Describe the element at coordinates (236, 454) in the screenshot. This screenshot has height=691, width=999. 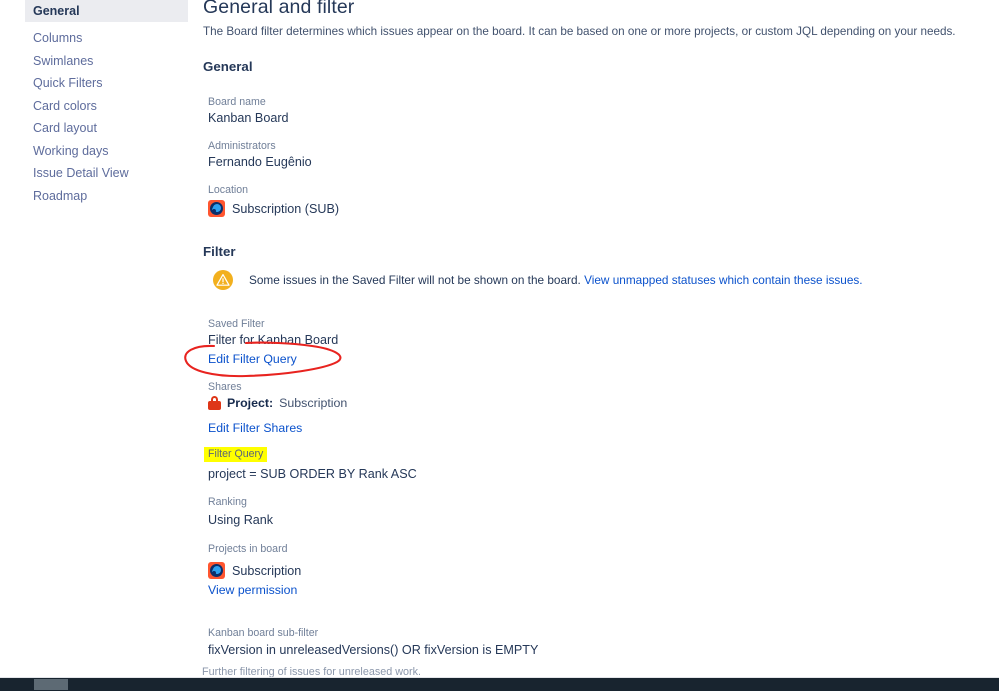
I see `filter-query-label: Filter Query` at that location.